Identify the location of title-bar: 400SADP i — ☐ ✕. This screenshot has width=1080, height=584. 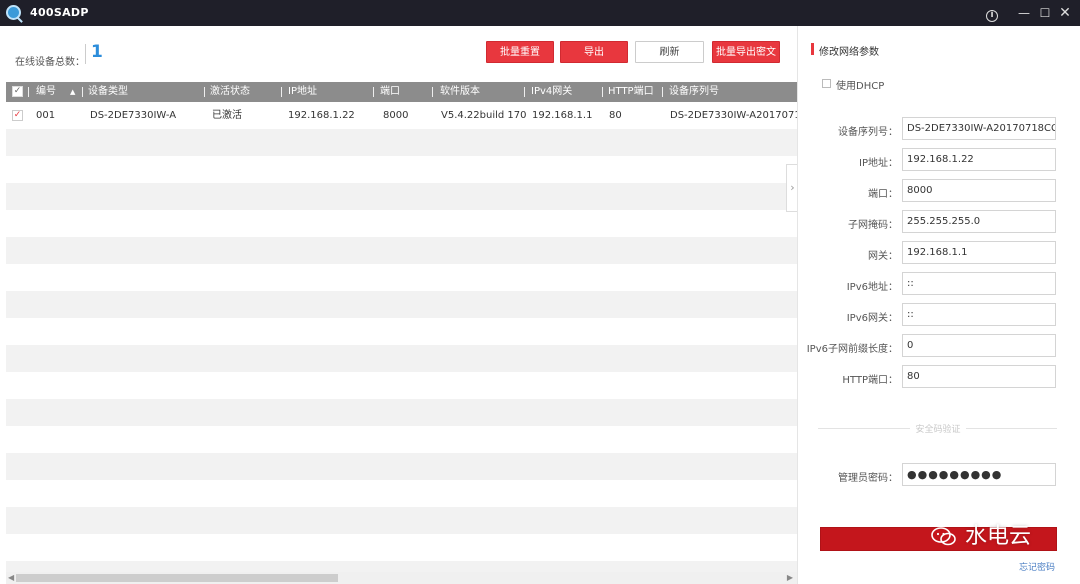
(540, 13).